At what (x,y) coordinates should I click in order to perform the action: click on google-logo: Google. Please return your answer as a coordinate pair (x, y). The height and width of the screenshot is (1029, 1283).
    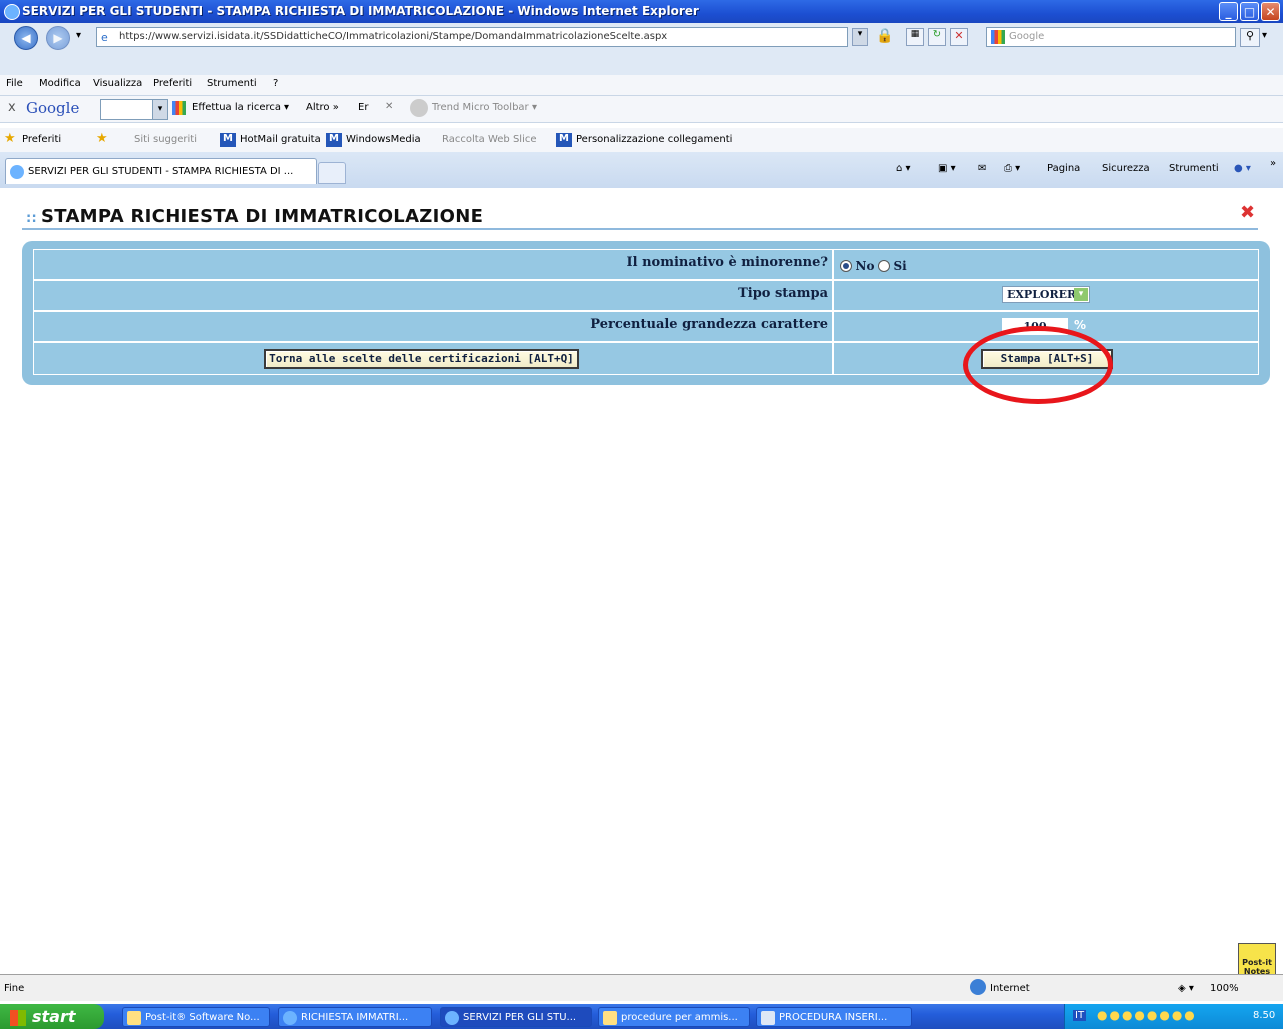
    Looking at the image, I should click on (53, 108).